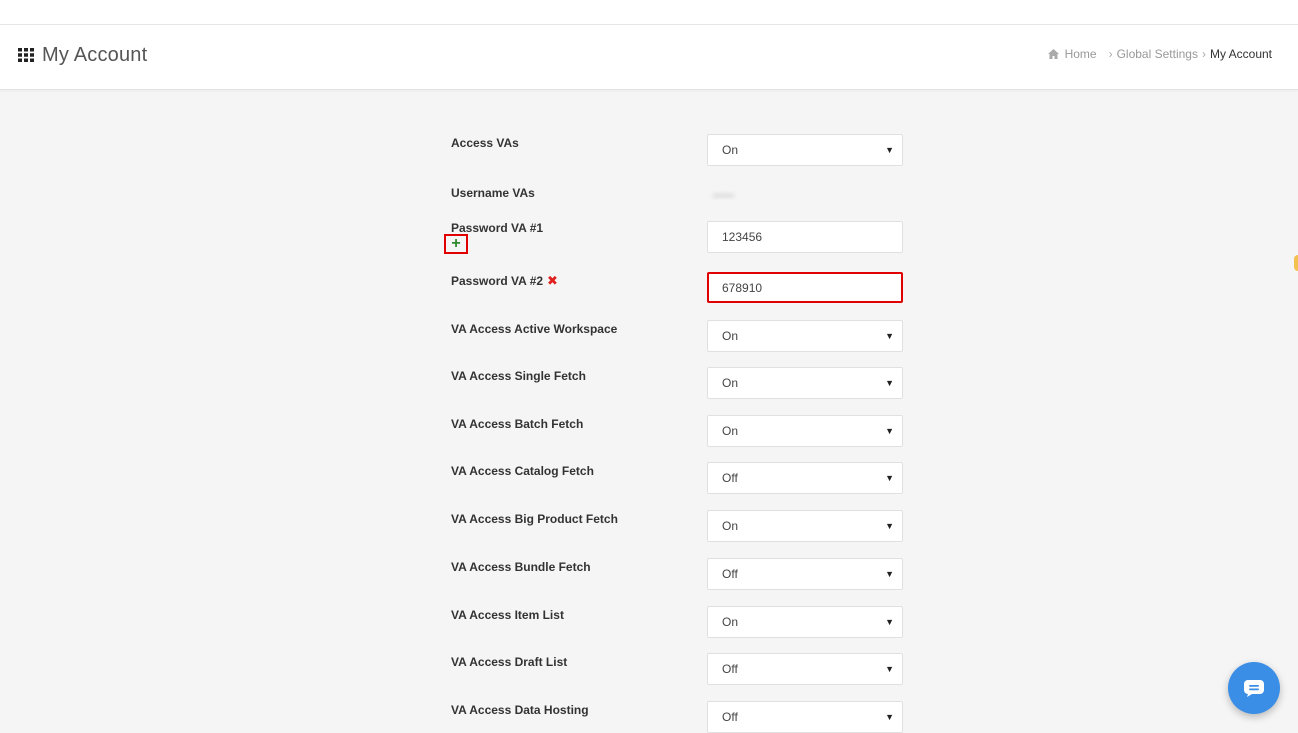 The image size is (1298, 733). I want to click on label-password-va2: Password VA #2 ✖, so click(504, 281).